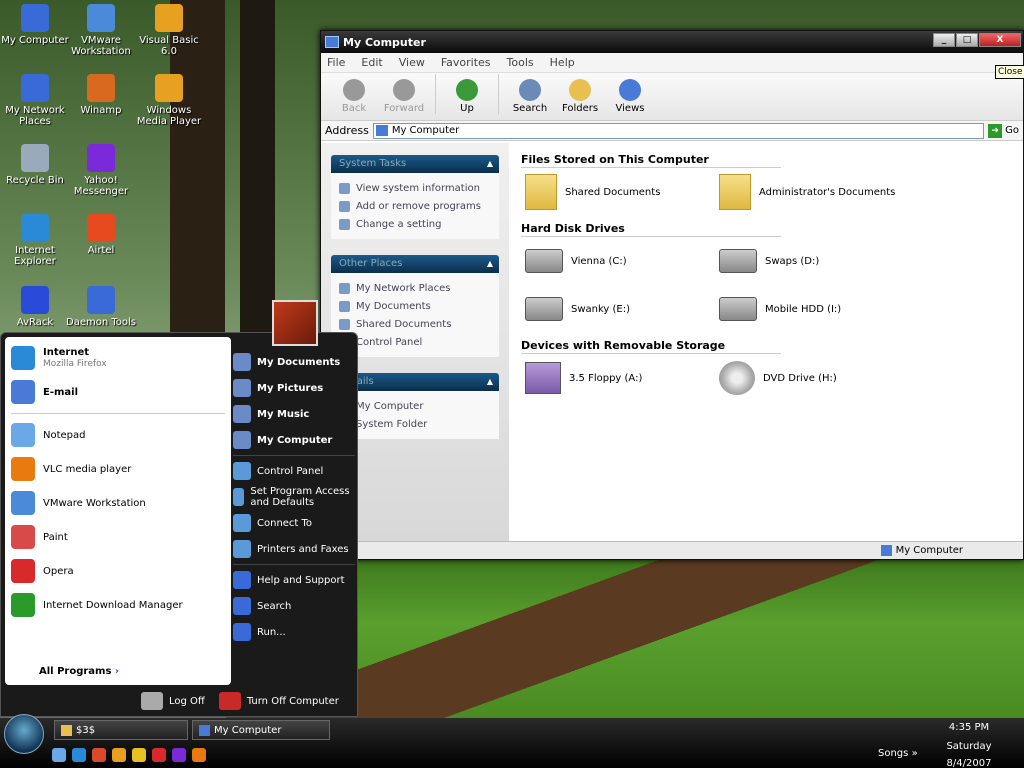 The width and height of the screenshot is (1024, 768). I want to click on my-pictures-icon, so click(242, 388).